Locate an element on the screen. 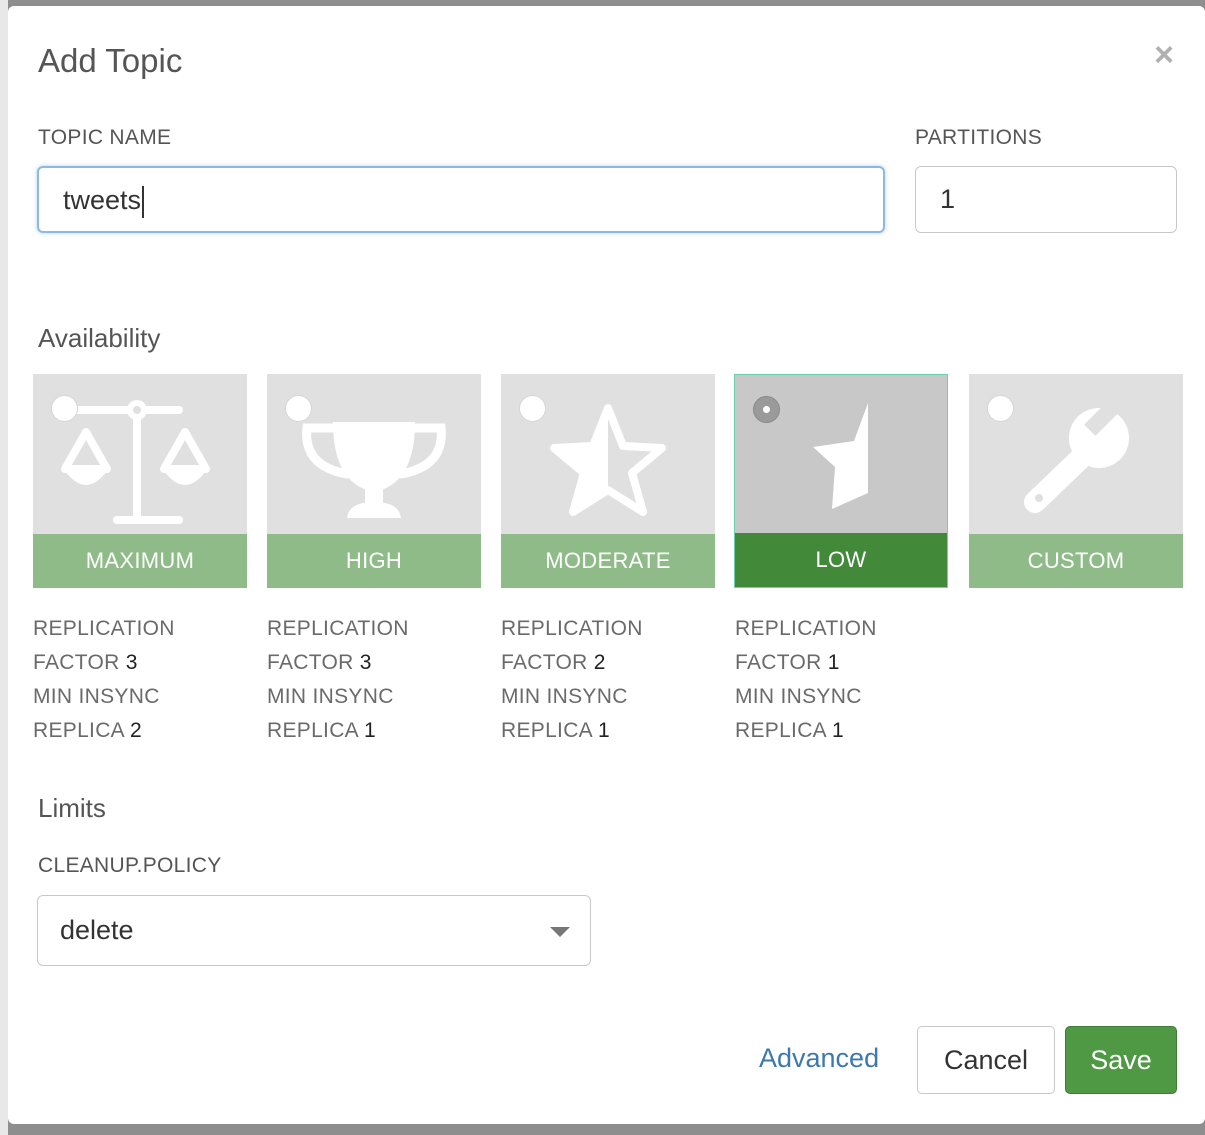 This screenshot has width=1205, height=1135. availability-heading: Availability is located at coordinates (99, 338).